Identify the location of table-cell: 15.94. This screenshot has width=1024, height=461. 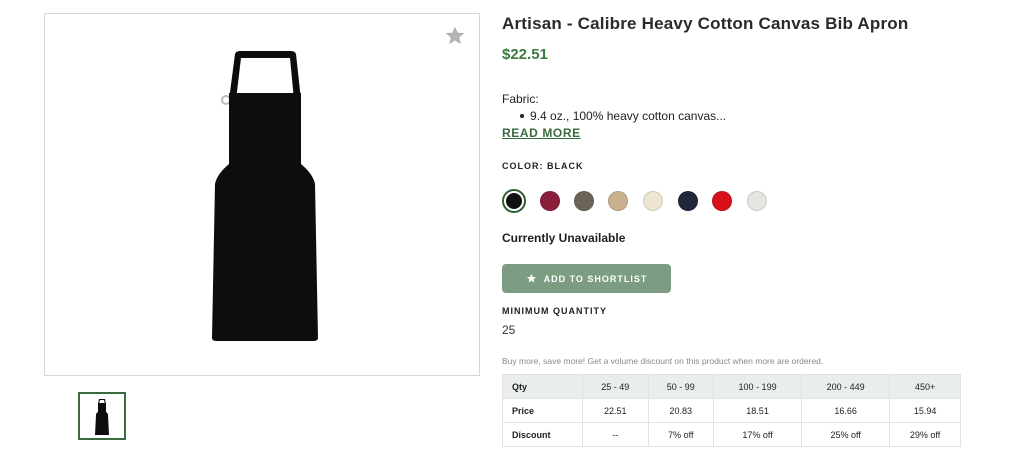
(925, 410).